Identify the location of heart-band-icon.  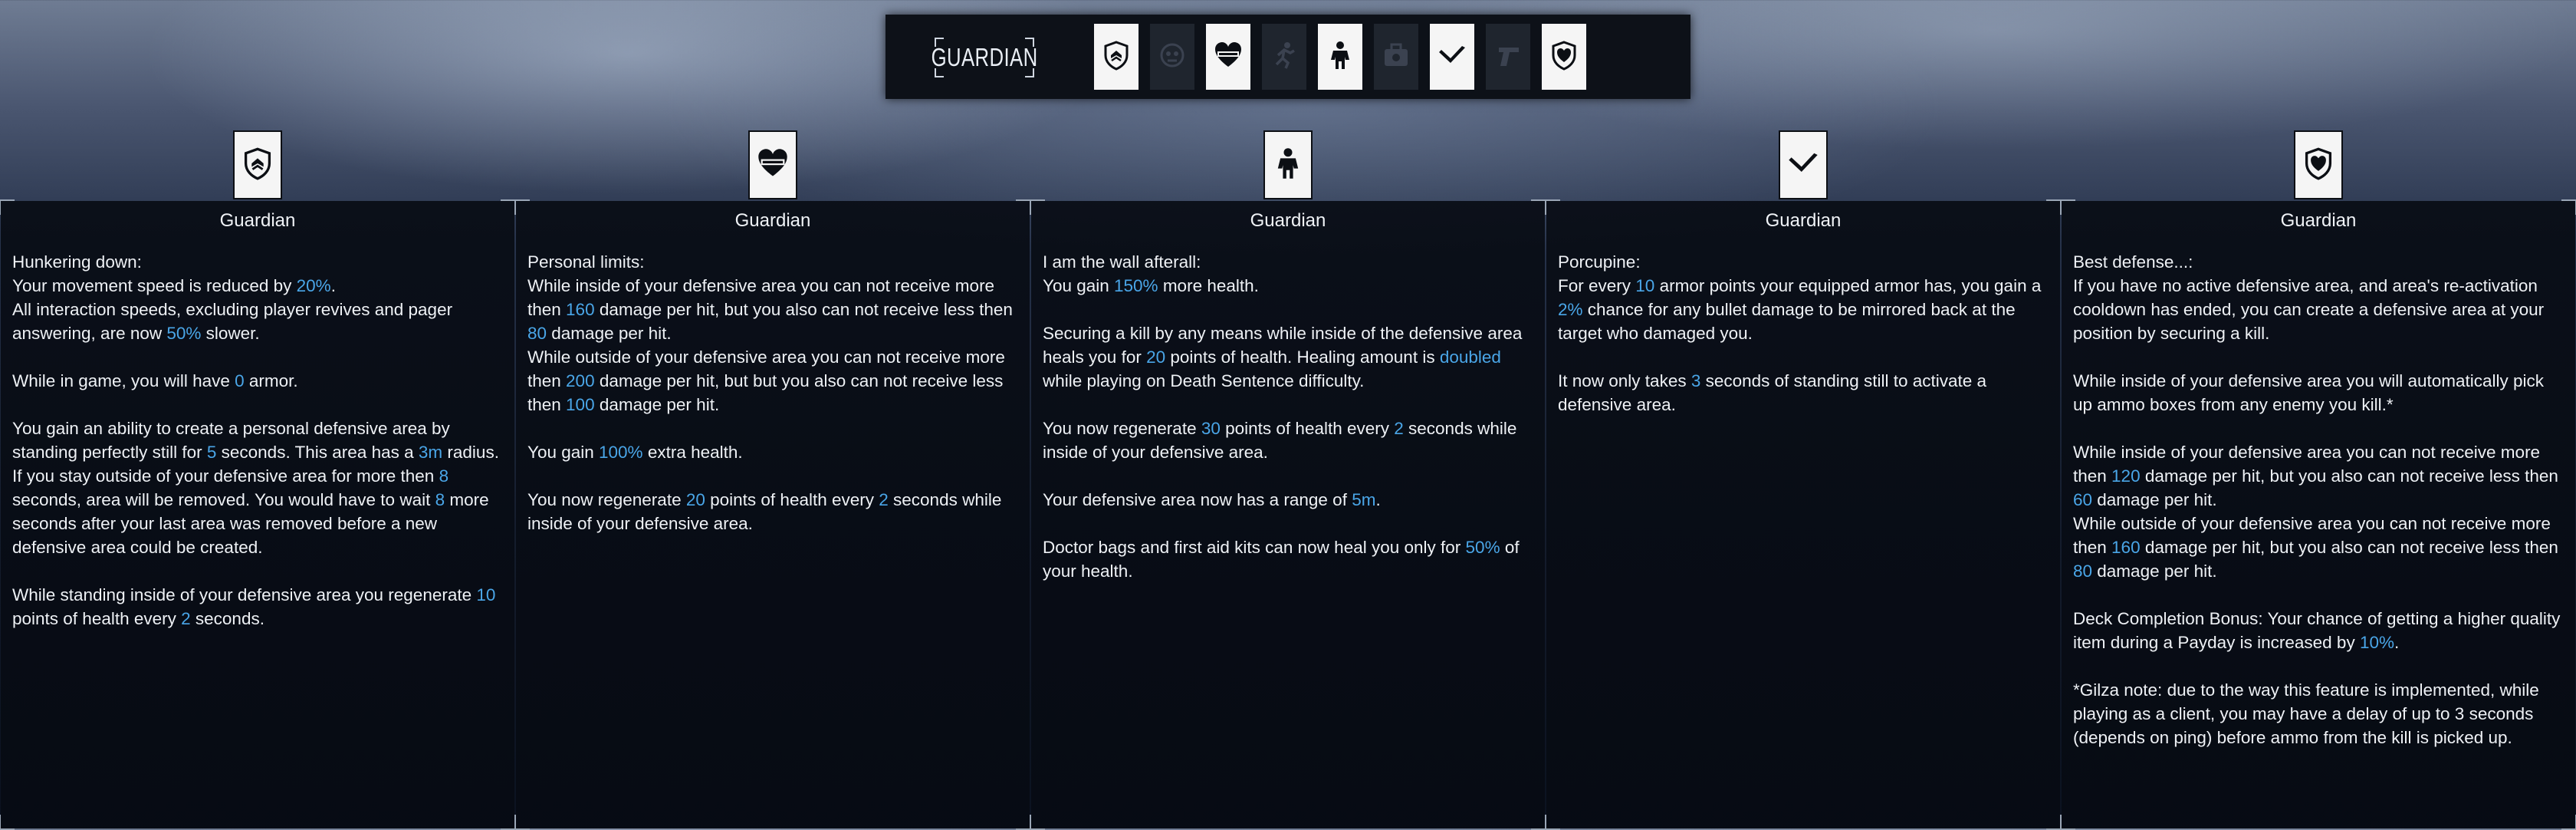
(1228, 57).